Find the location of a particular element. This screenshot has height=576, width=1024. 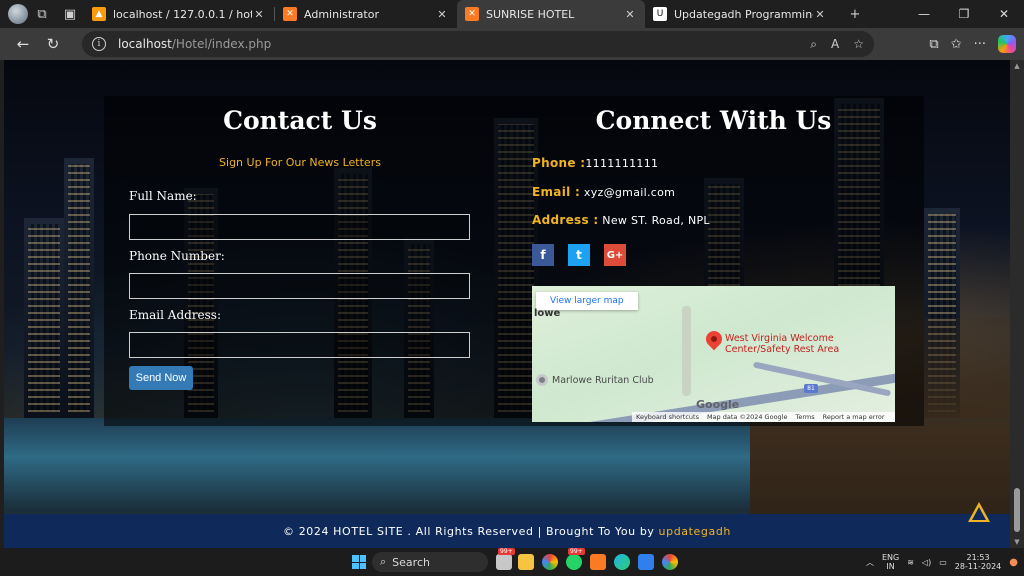

email-key: Email : is located at coordinates (556, 192).